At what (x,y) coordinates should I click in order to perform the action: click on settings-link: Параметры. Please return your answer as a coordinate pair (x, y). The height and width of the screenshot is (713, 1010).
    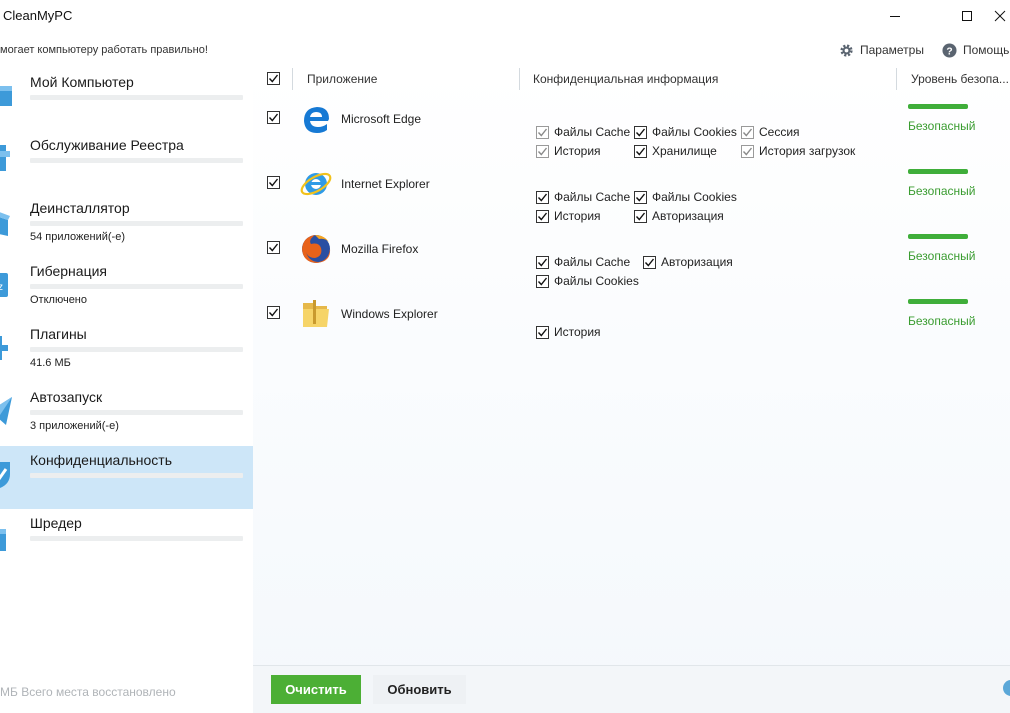
    Looking at the image, I should click on (881, 50).